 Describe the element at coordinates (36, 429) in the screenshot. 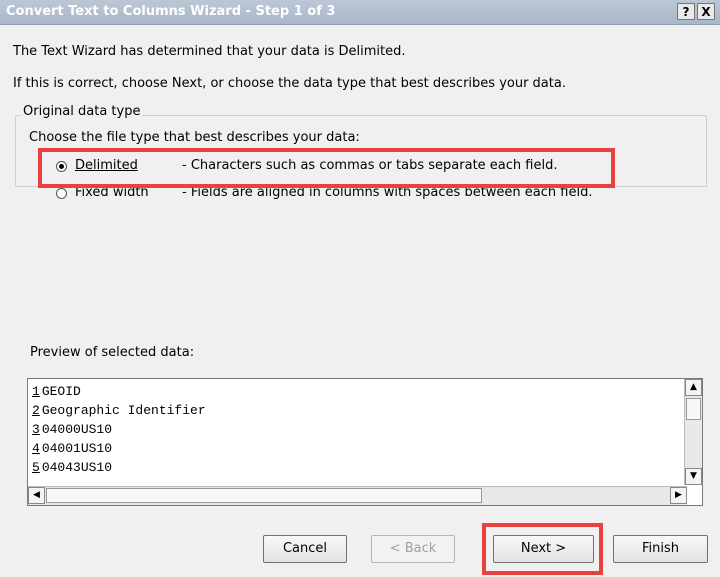

I see `row-number: 3` at that location.